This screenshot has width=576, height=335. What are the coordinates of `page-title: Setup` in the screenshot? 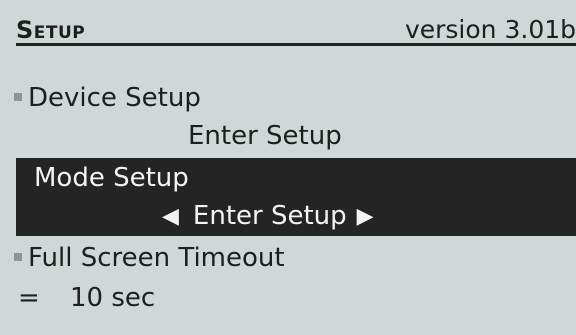 It's located at (51, 30).